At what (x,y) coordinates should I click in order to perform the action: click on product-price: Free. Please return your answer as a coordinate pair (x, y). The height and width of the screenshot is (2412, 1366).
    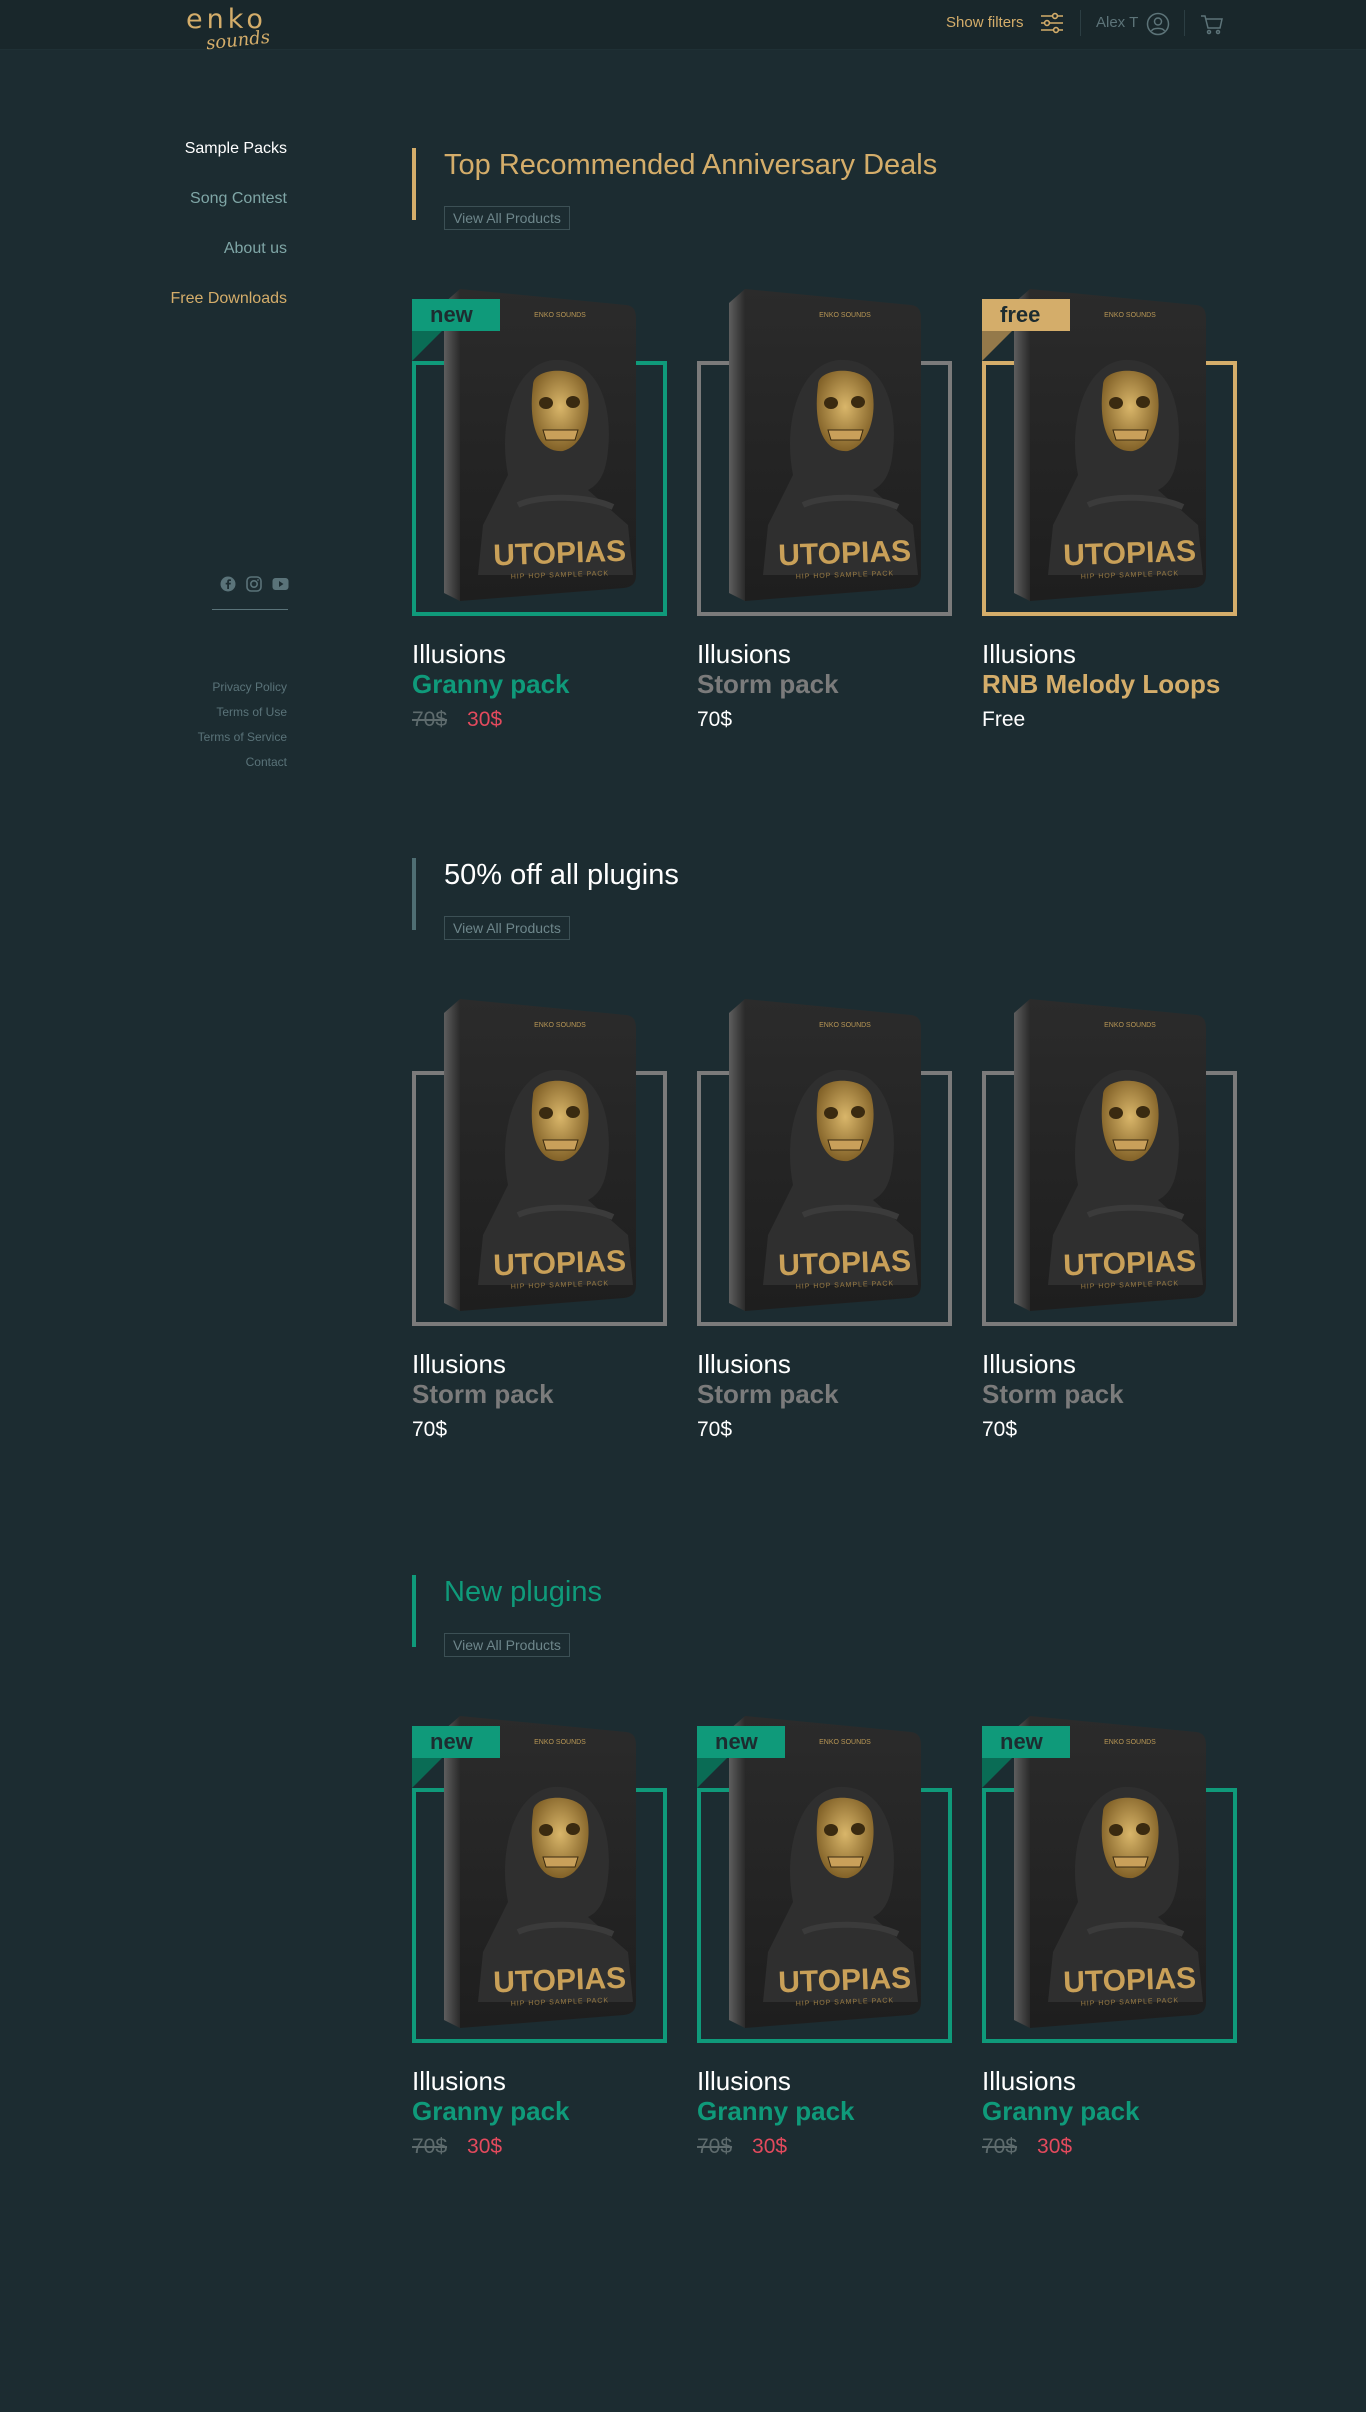
    Looking at the image, I should click on (1003, 720).